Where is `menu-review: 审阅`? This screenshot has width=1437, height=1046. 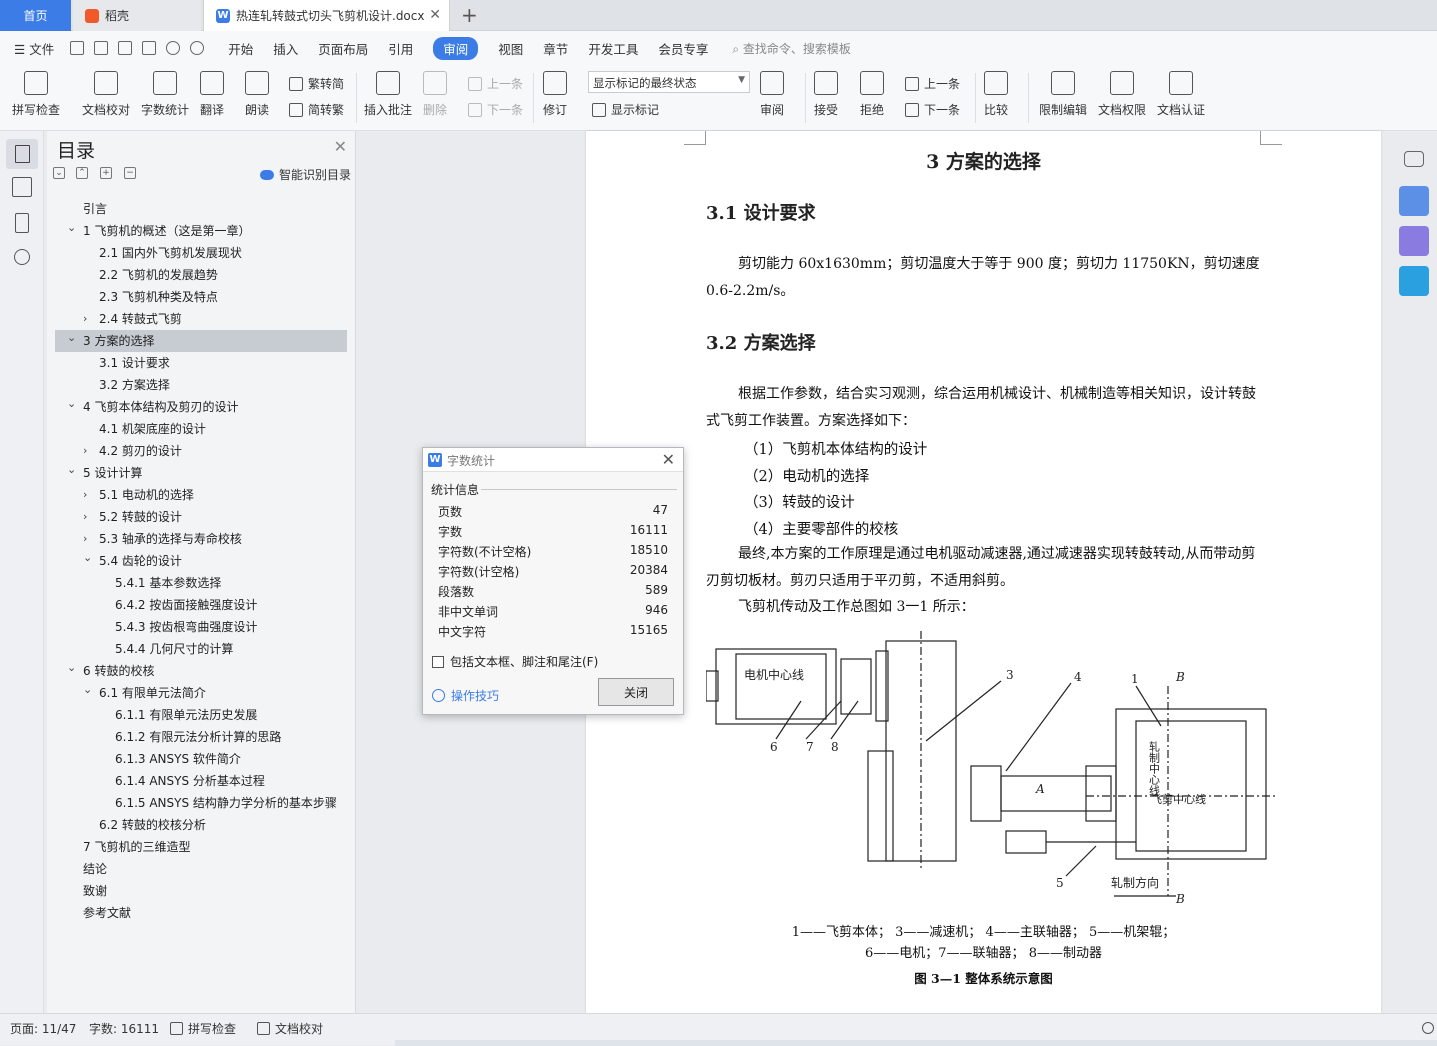
menu-review: 审阅 is located at coordinates (456, 48).